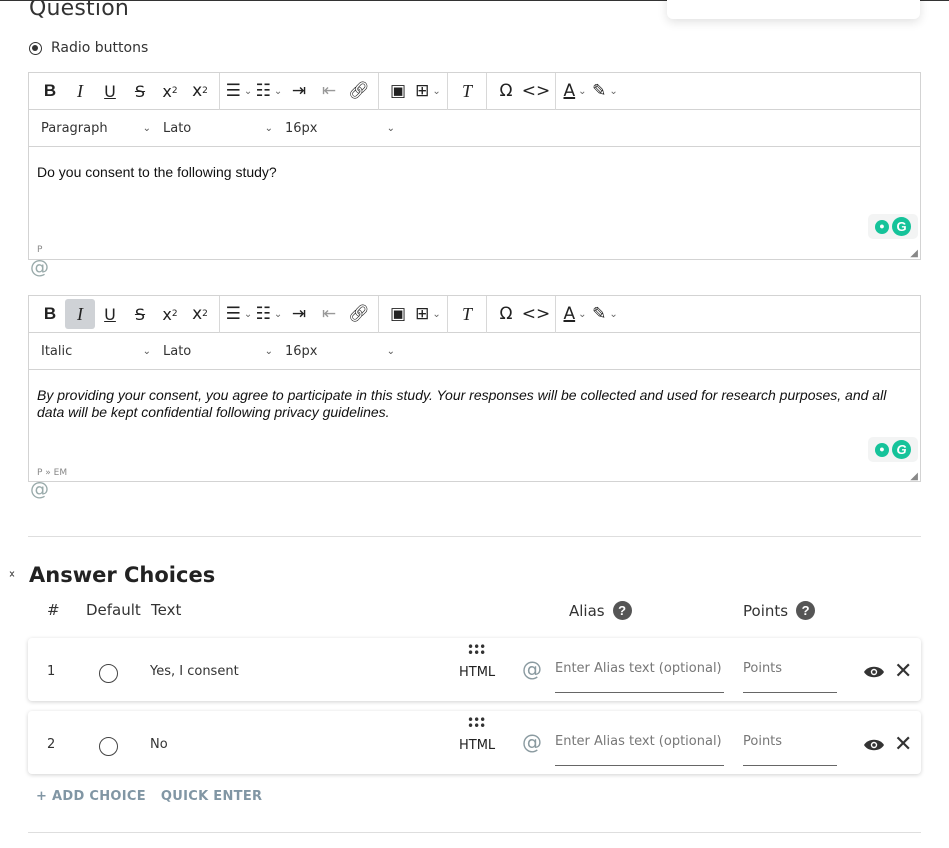  I want to click on choice-row: 1 Yes, I consent •••••• HTML @ ✕, so click(474, 669).